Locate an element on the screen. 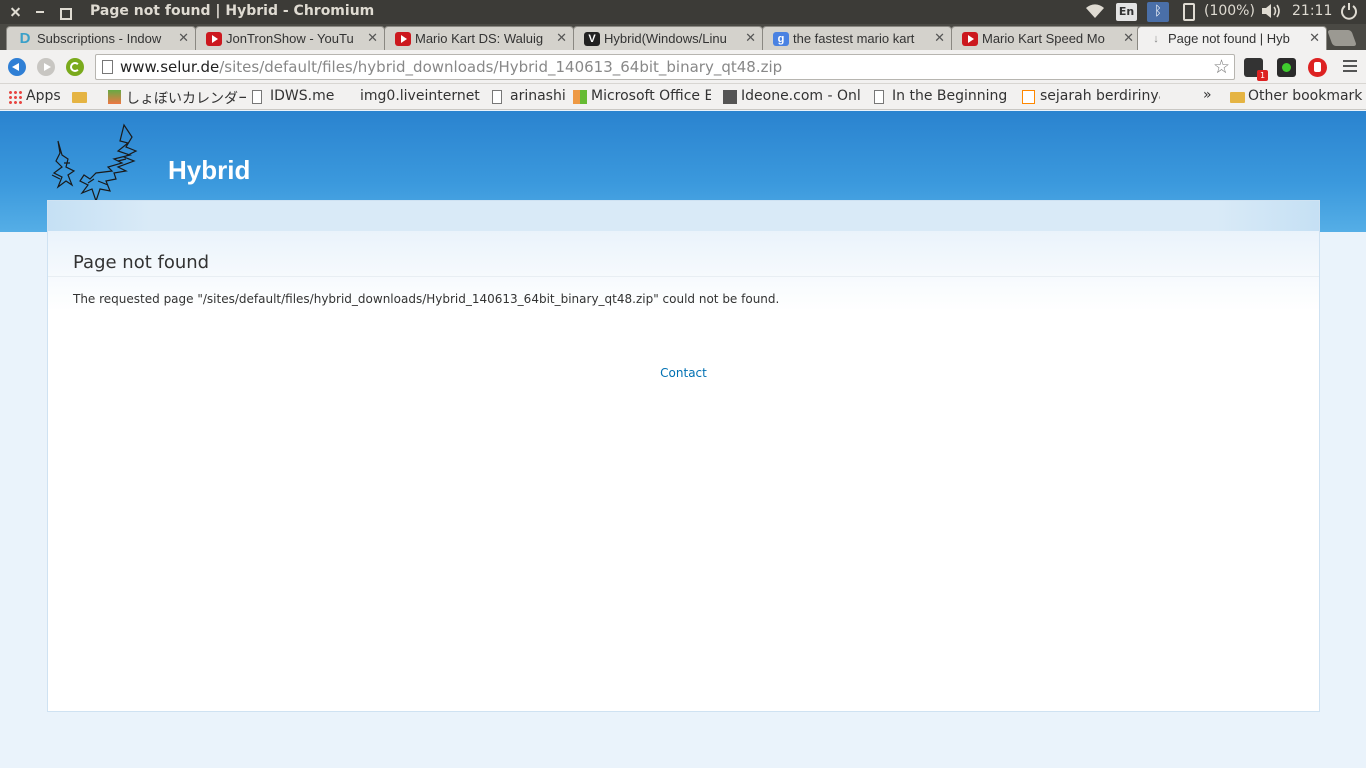 Image resolution: width=1366 pixels, height=768 pixels. tab-mario-kart-speed: Mario Kart Speed Mo ✕ is located at coordinates (1046, 38).